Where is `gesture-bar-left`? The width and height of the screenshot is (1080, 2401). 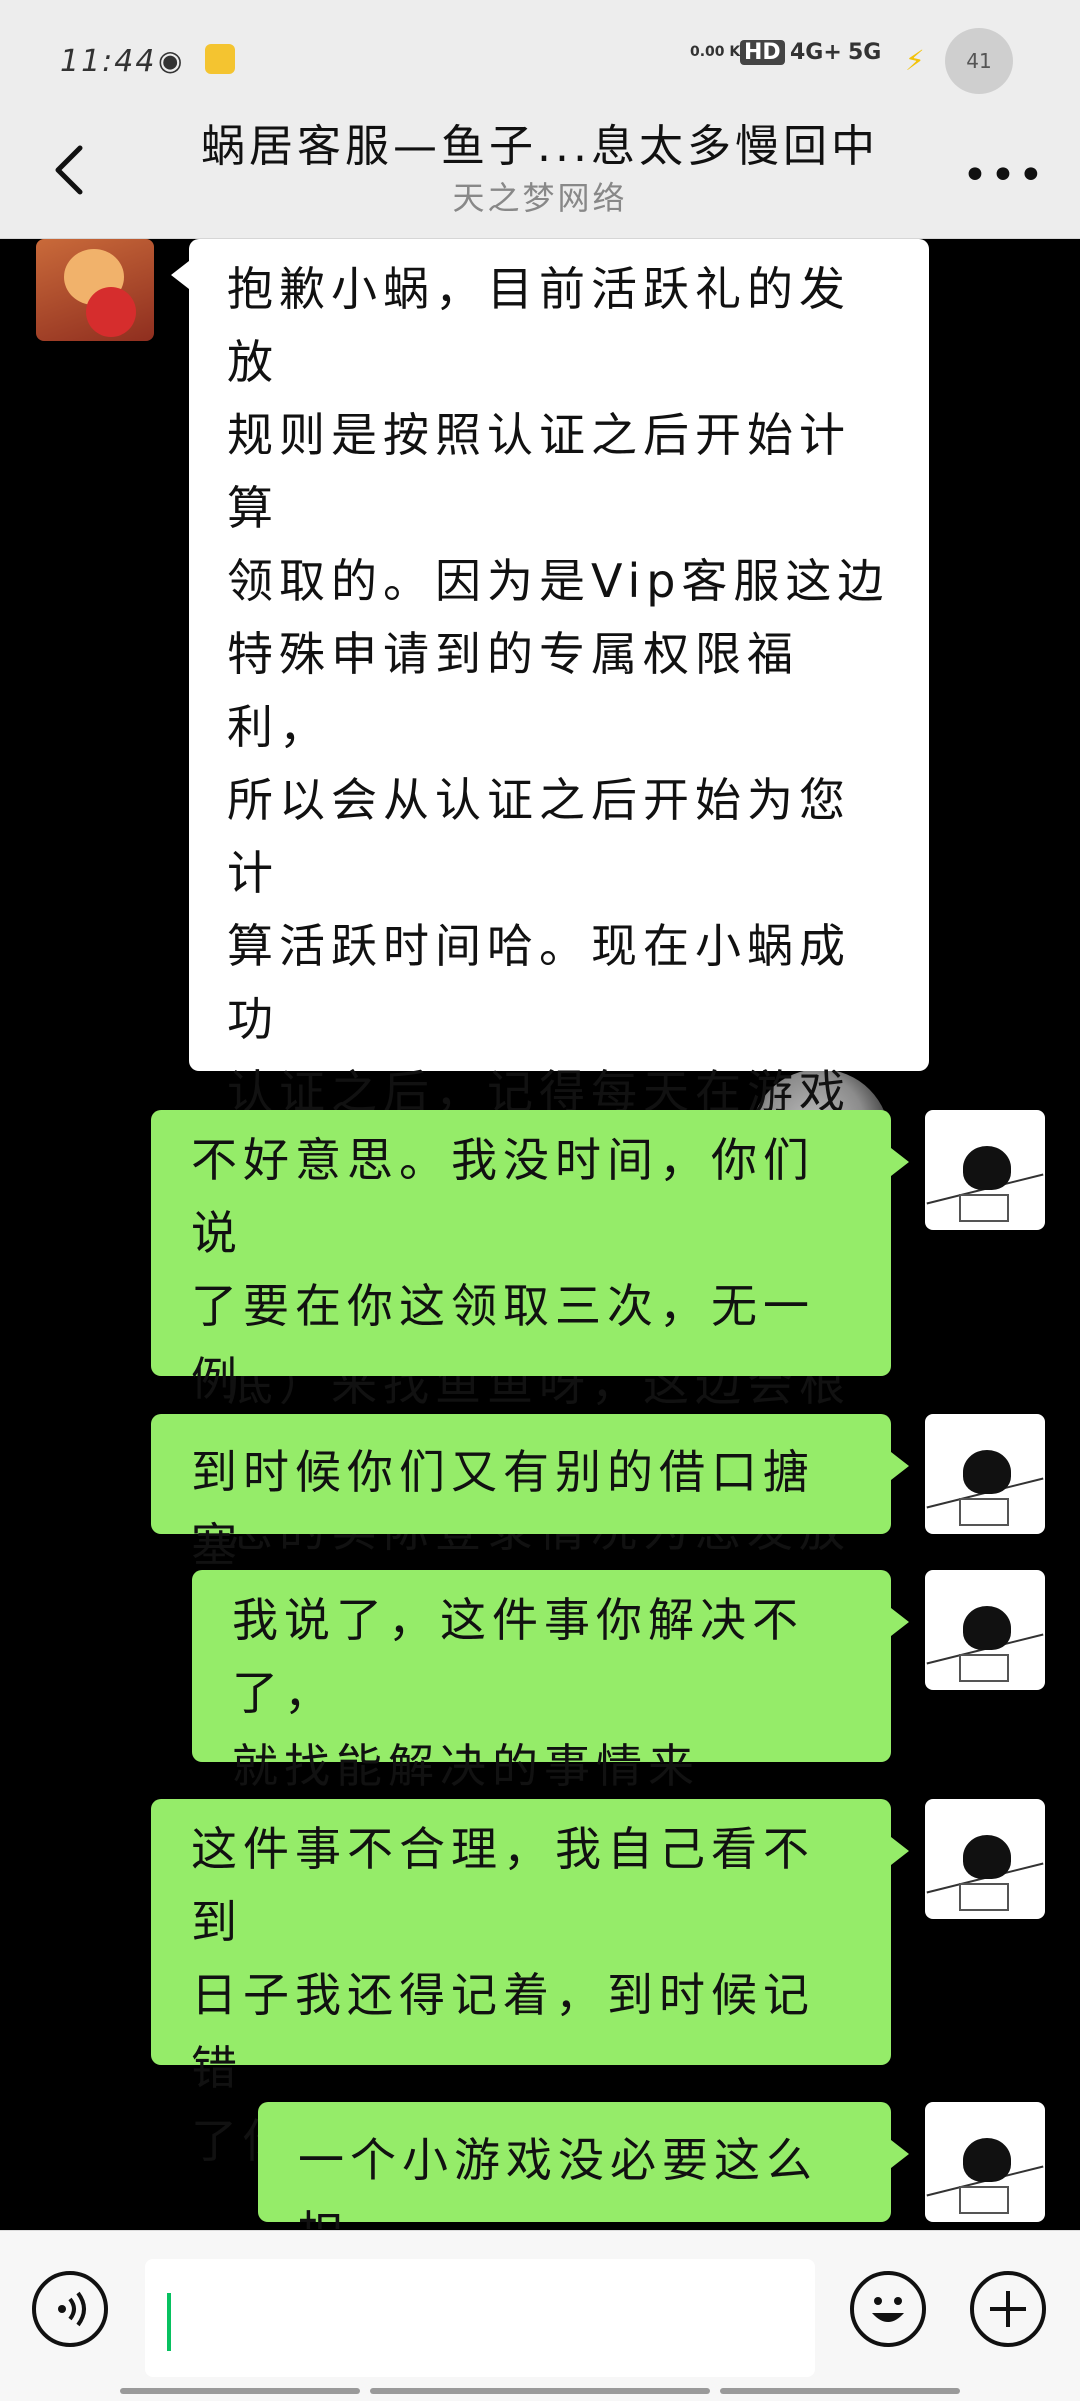 gesture-bar-left is located at coordinates (240, 2391).